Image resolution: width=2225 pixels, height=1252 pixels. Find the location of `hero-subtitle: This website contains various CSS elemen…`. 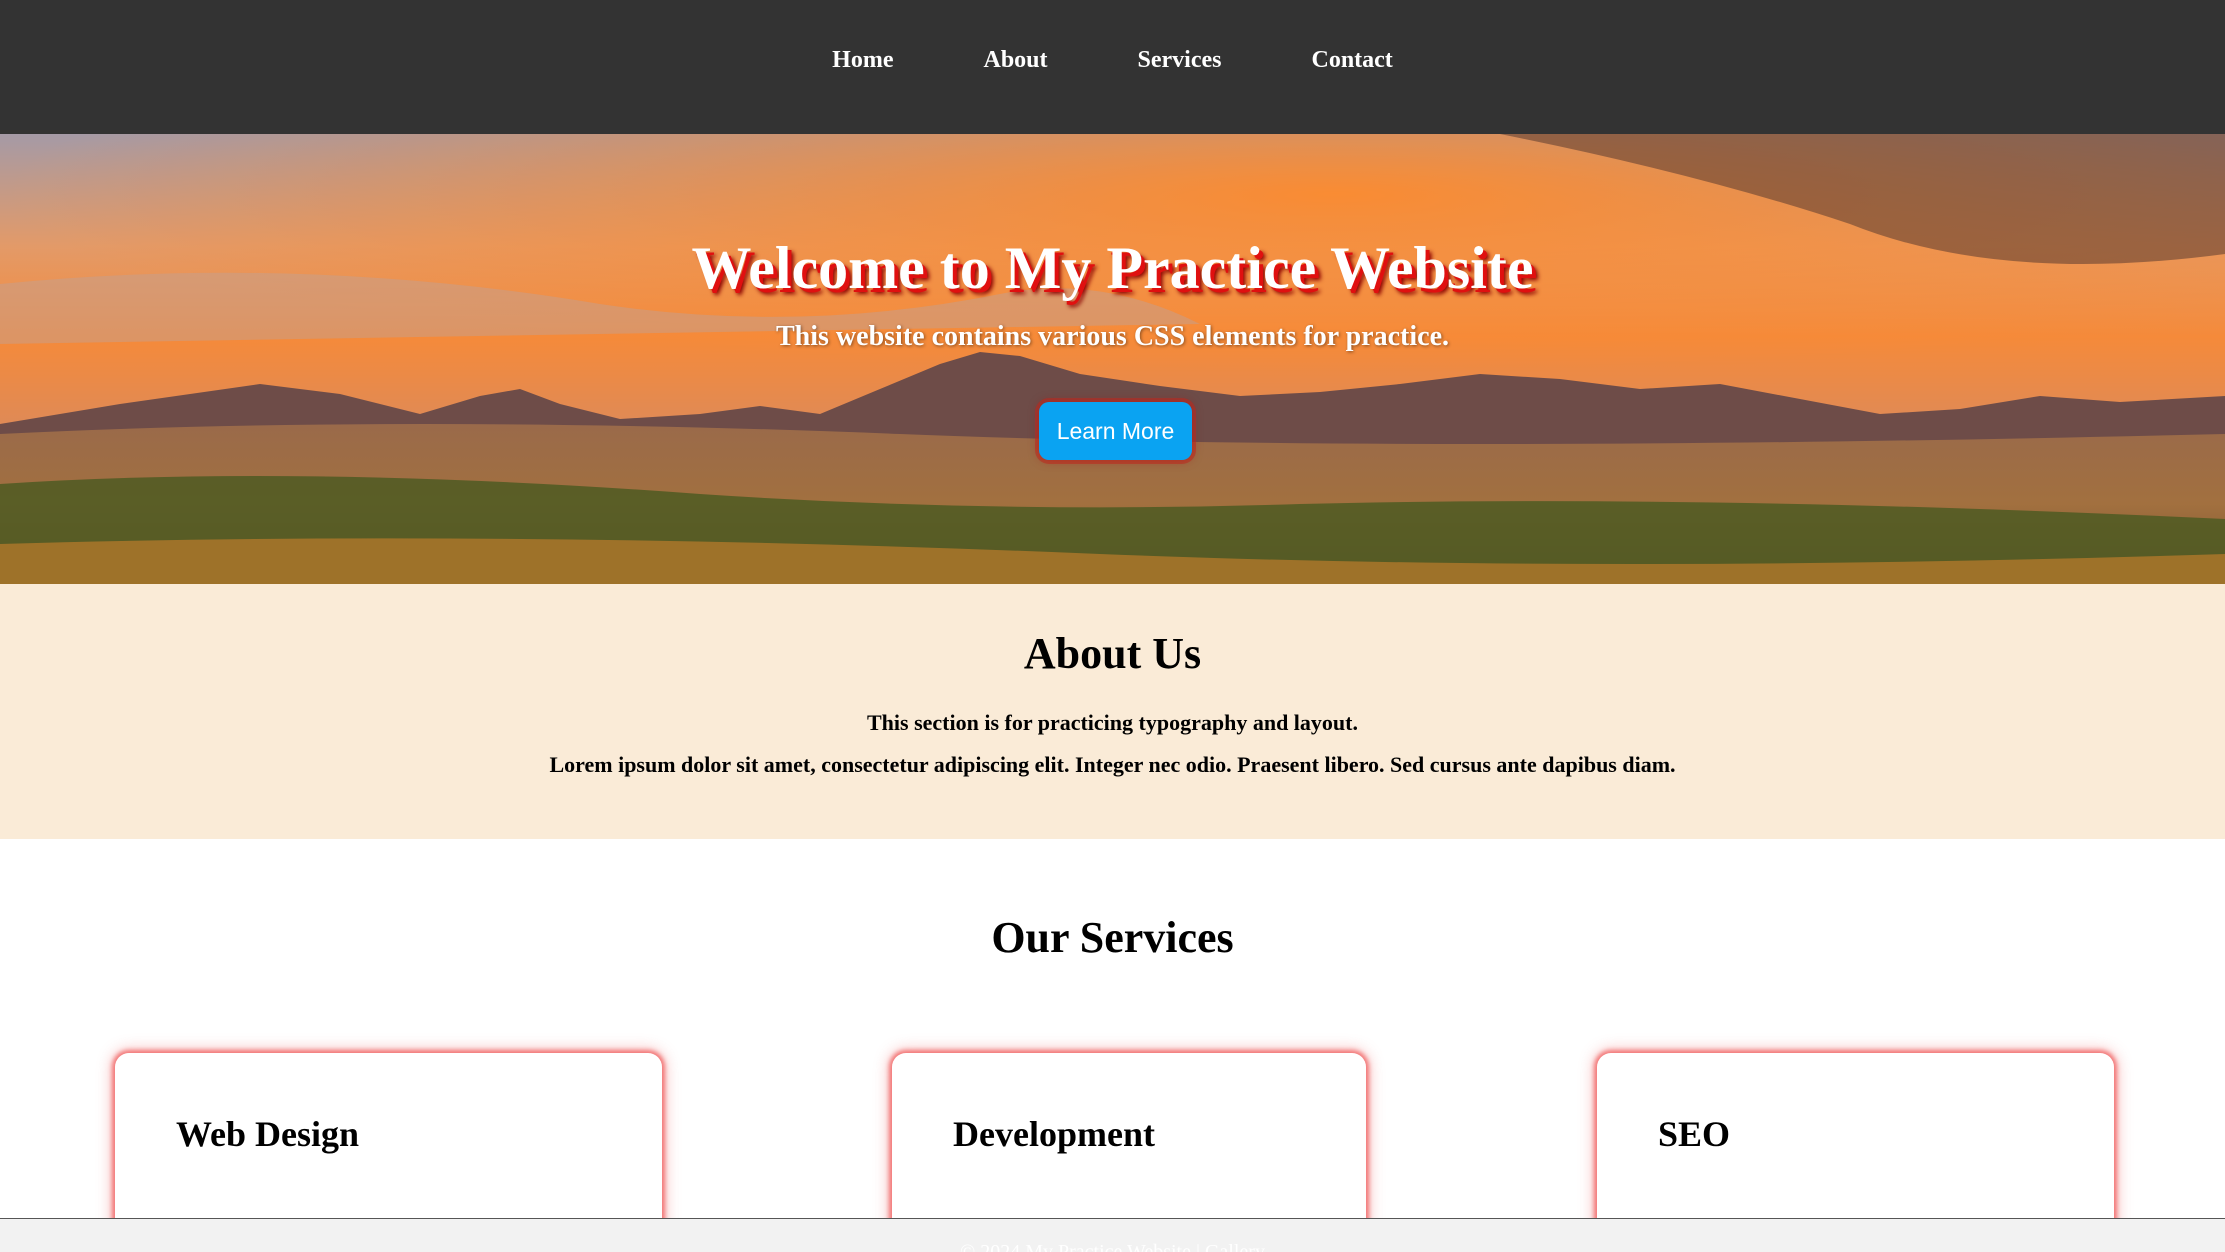

hero-subtitle: This website contains various CSS elemen… is located at coordinates (1112, 336).